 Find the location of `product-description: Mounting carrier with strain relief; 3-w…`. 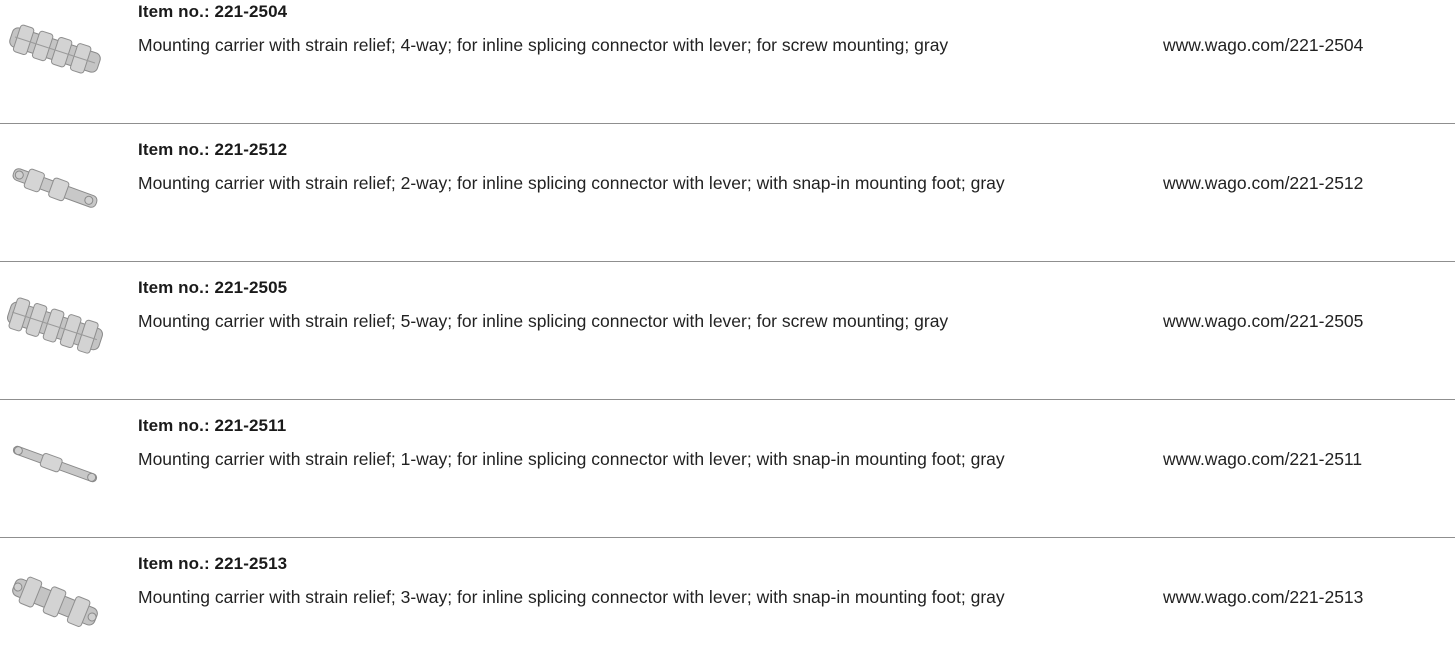

product-description: Mounting carrier with strain relief; 3-w… is located at coordinates (571, 597).